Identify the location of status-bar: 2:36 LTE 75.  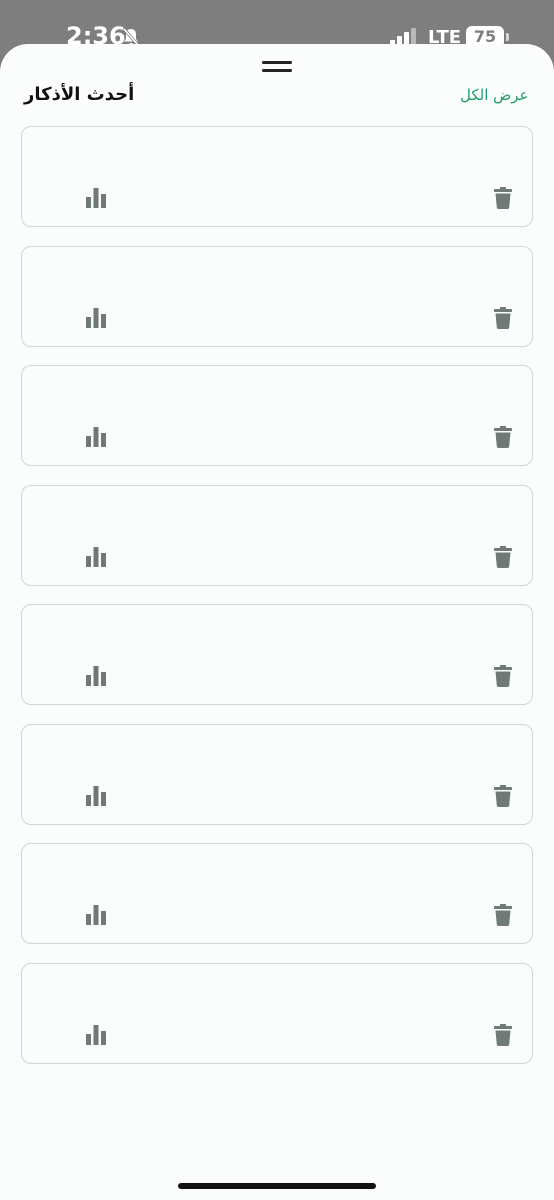
(277, 25).